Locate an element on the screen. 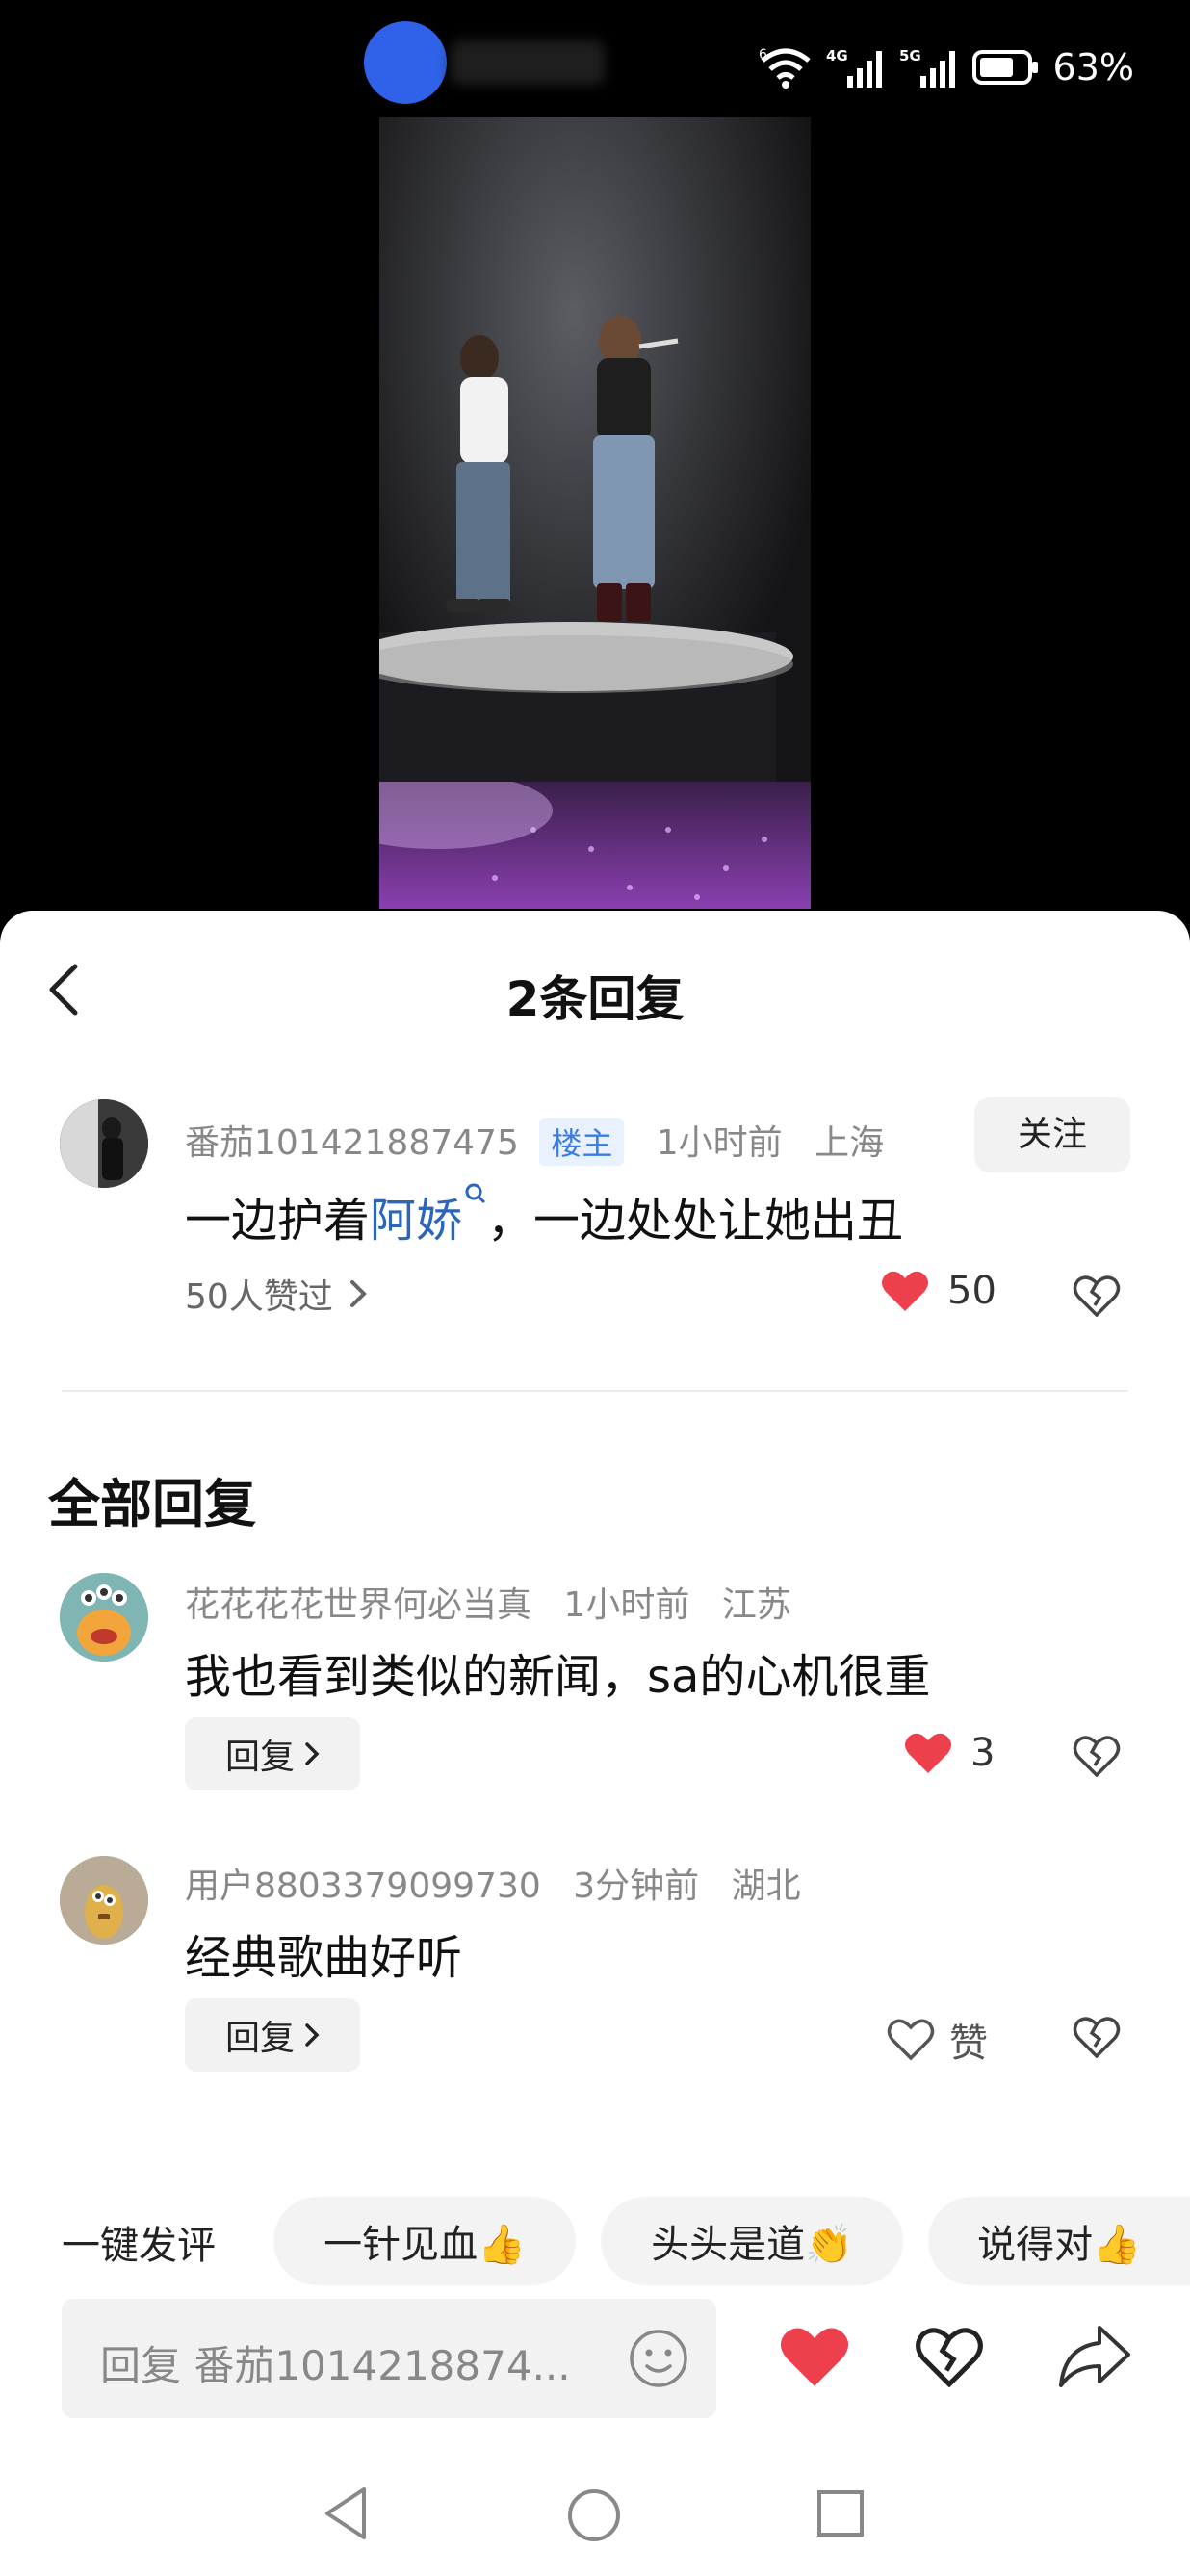  section-title: 全部回复 is located at coordinates (152, 1504).